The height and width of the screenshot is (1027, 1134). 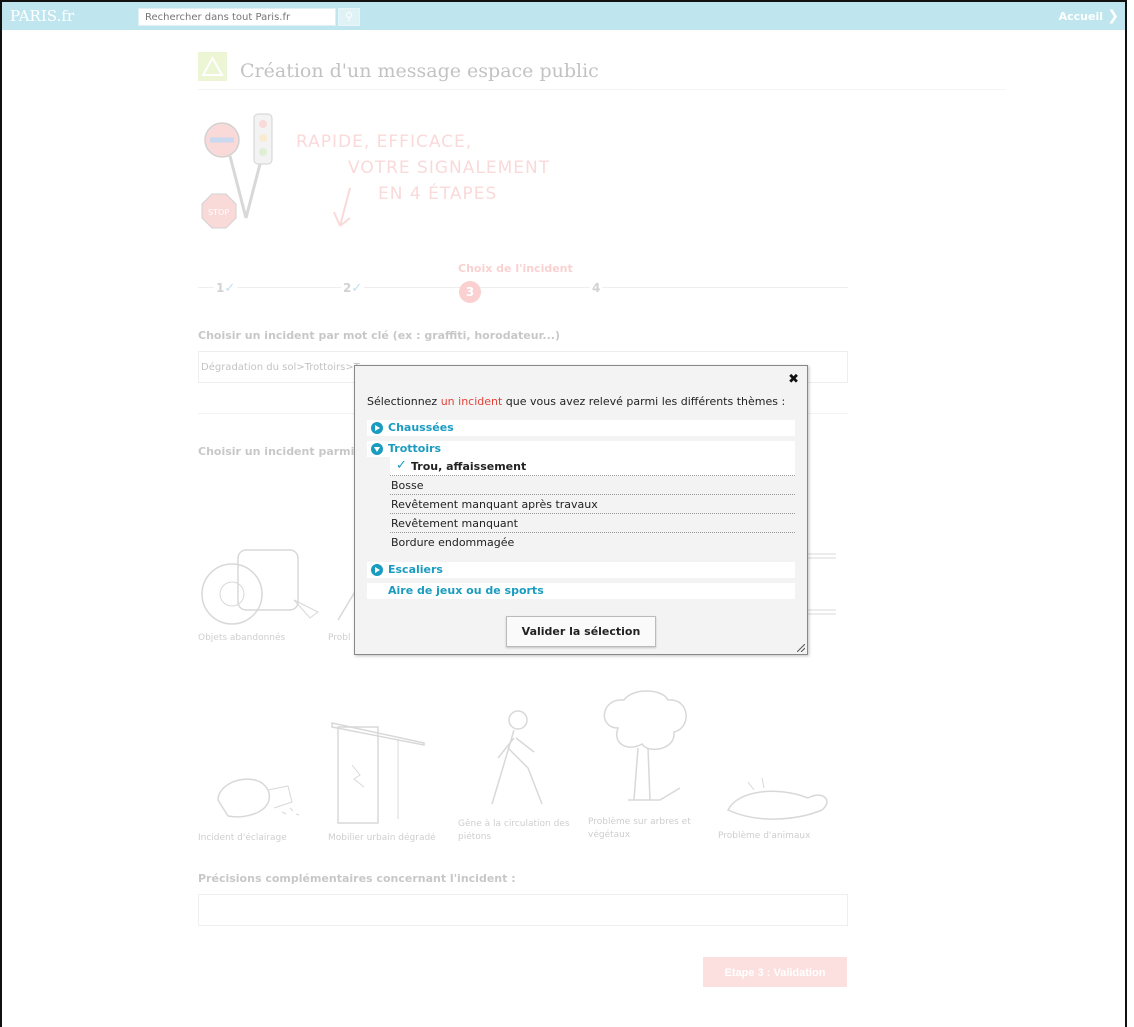 I want to click on search-input, so click(x=237, y=17).